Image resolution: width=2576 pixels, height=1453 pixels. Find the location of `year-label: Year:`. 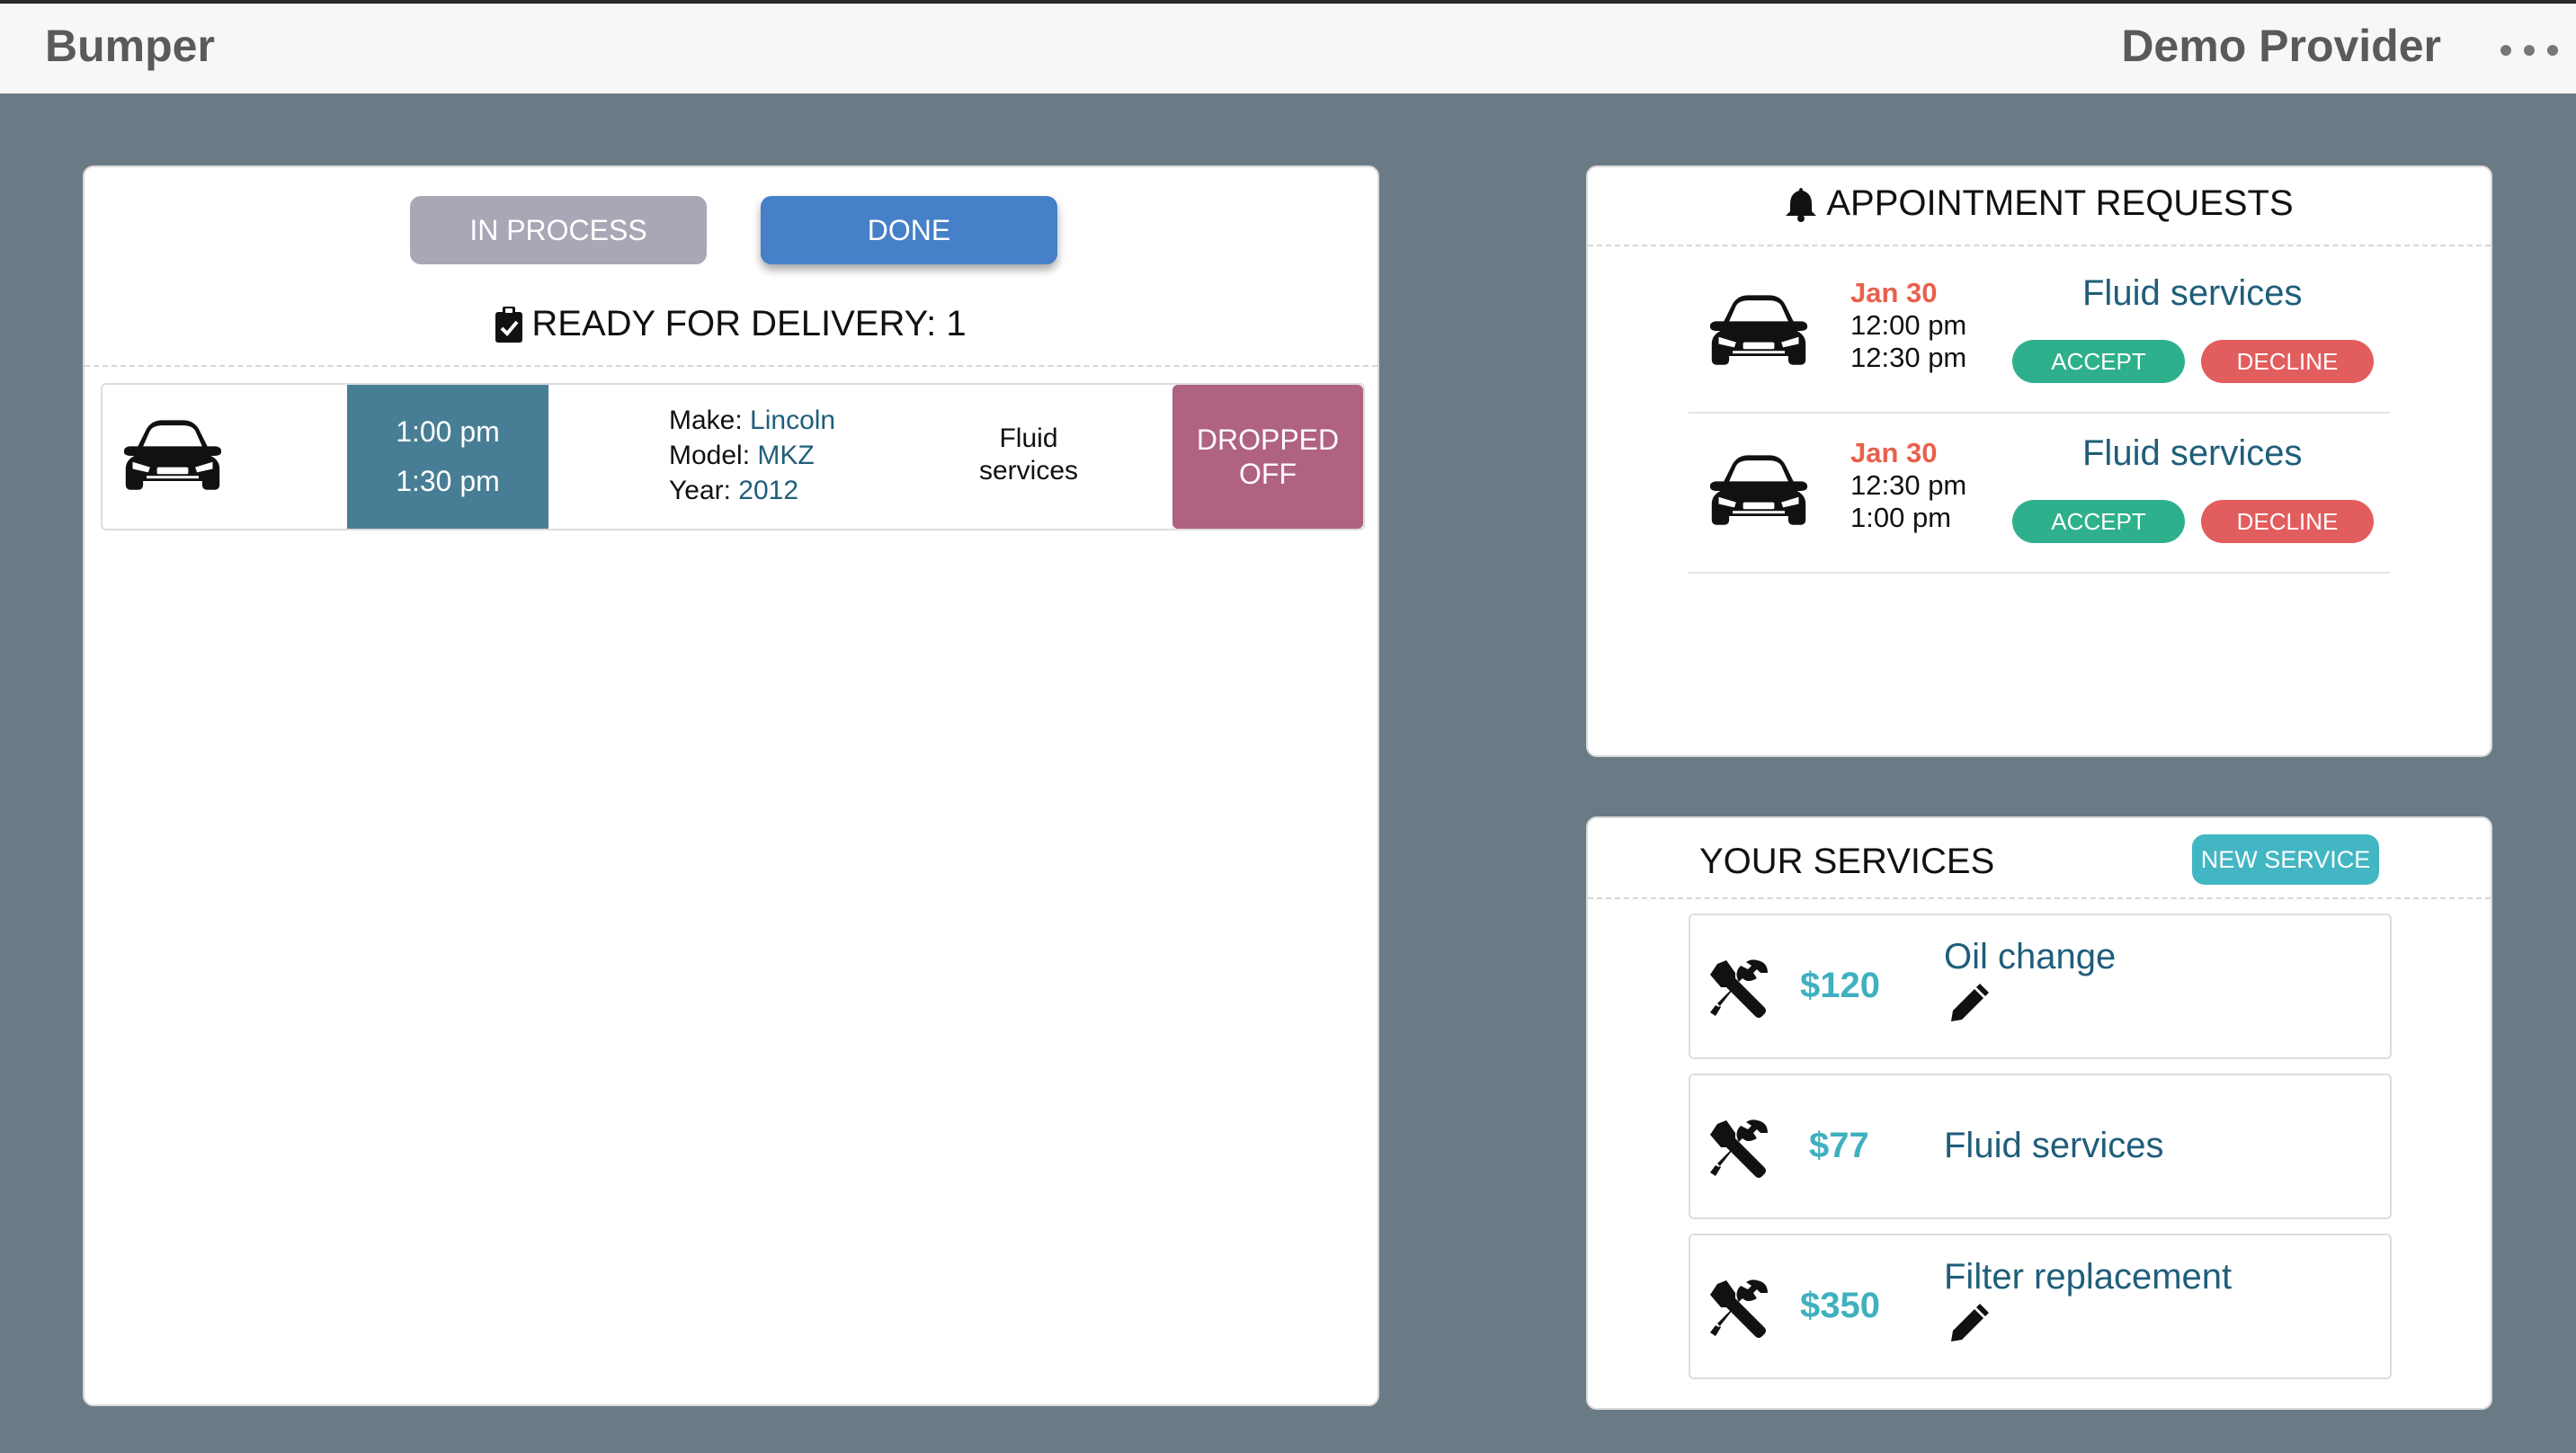

year-label: Year: is located at coordinates (700, 490).